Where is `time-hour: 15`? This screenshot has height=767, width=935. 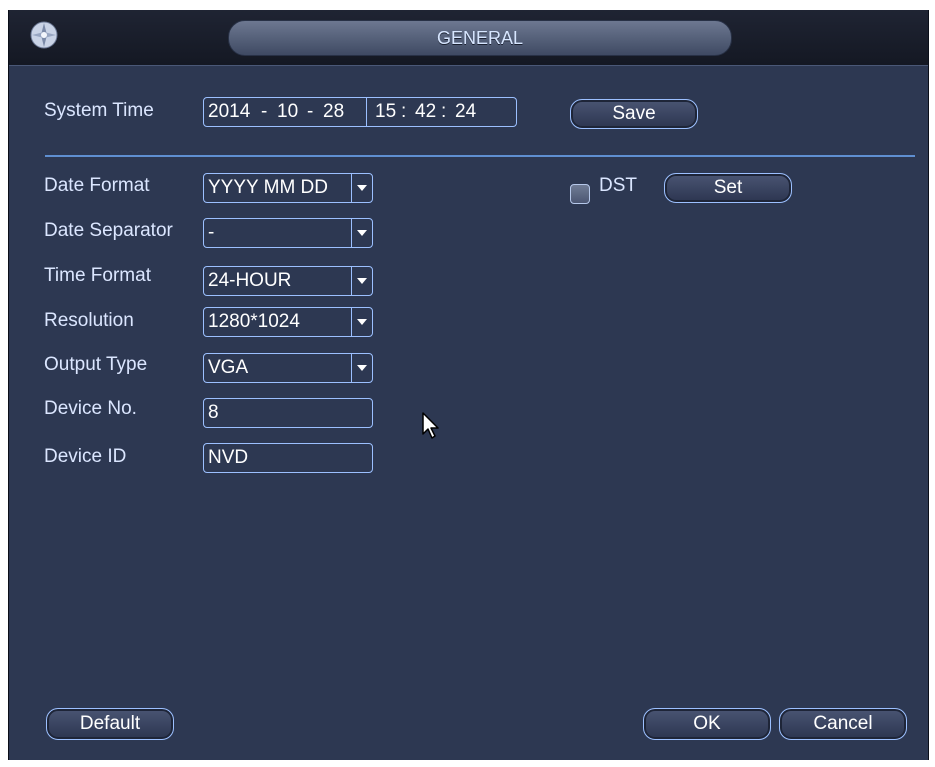 time-hour: 15 is located at coordinates (385, 112).